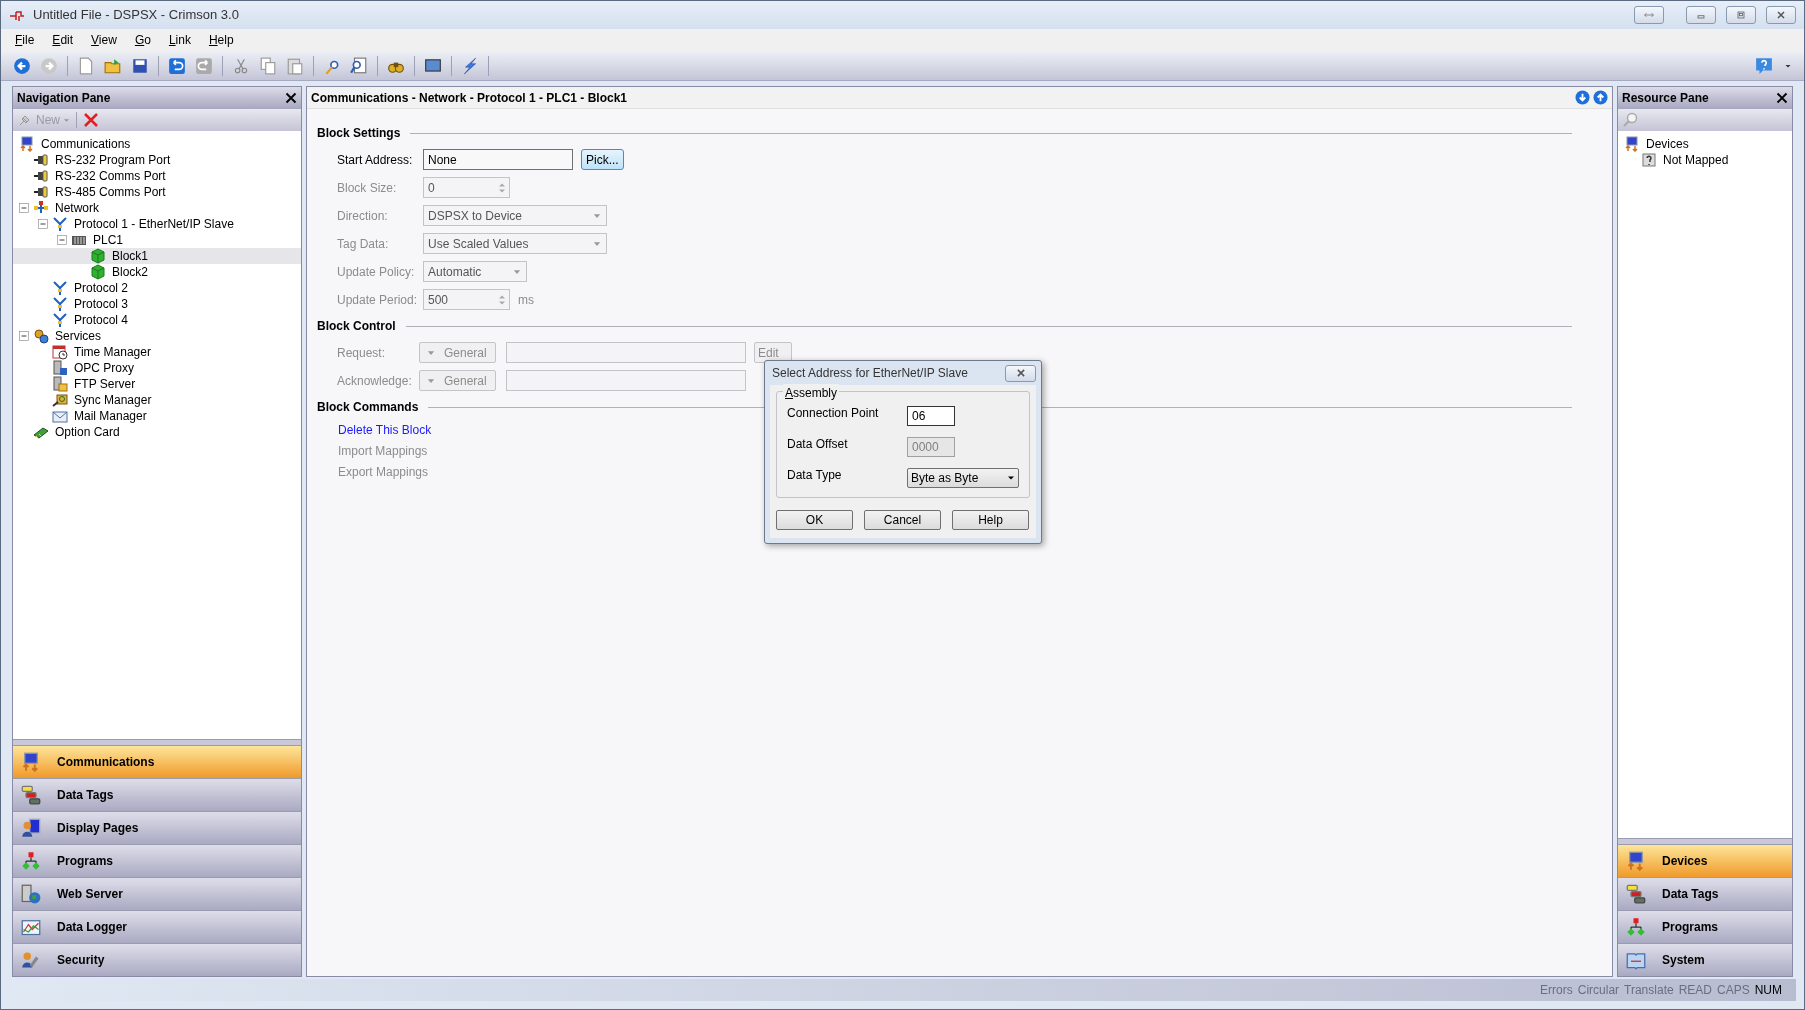 The width and height of the screenshot is (1805, 1010). What do you see at coordinates (101, 304) in the screenshot?
I see `tree-item: Protocol 3` at bounding box center [101, 304].